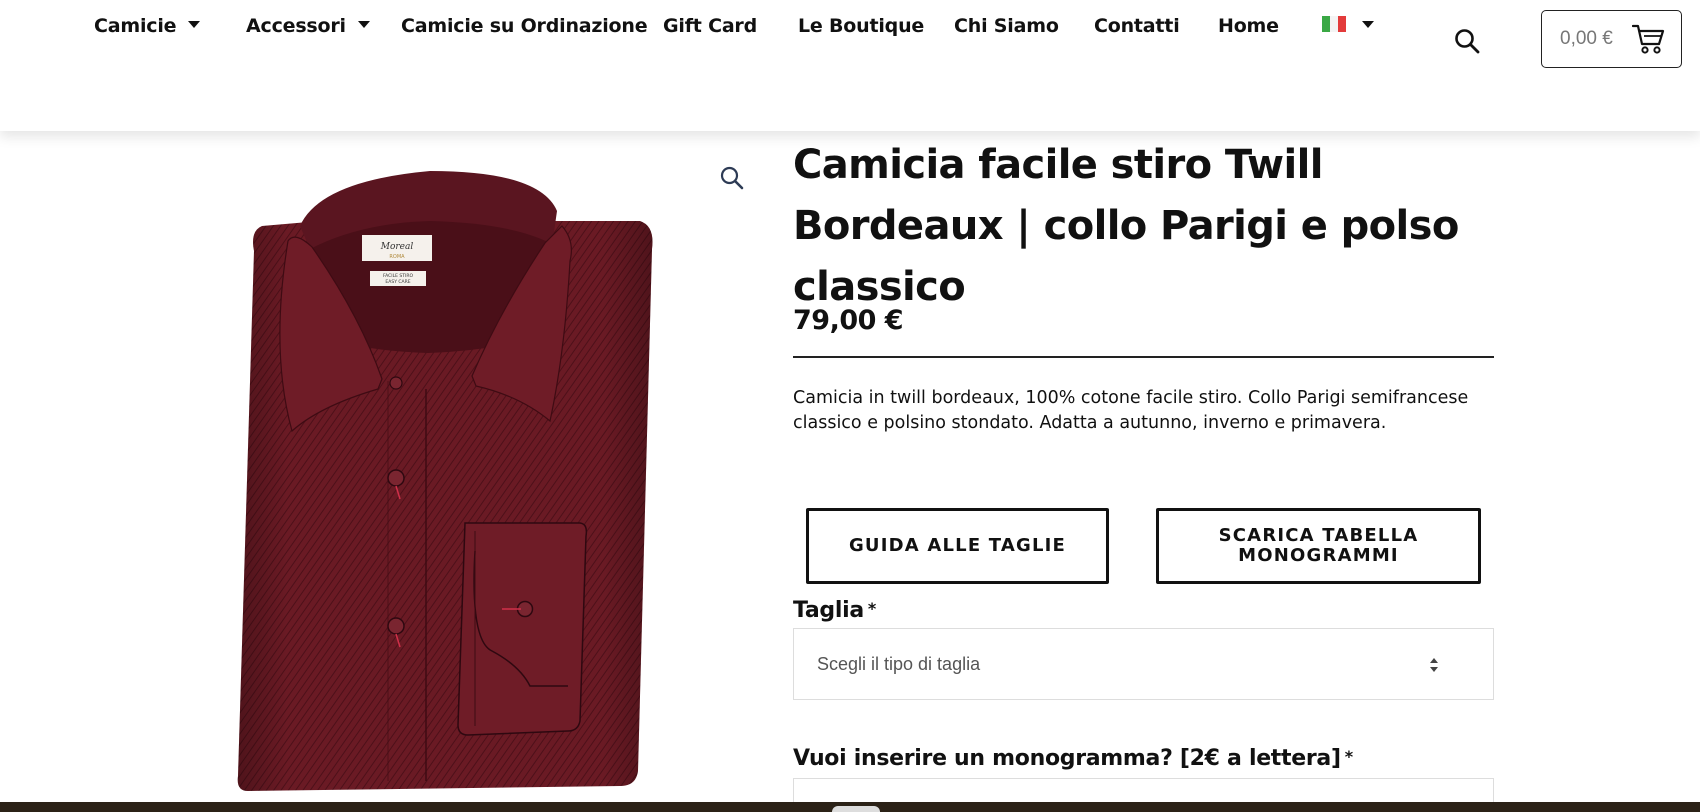  What do you see at coordinates (899, 664) in the screenshot?
I see `size-select-value: Scegli il tipo di taglia` at bounding box center [899, 664].